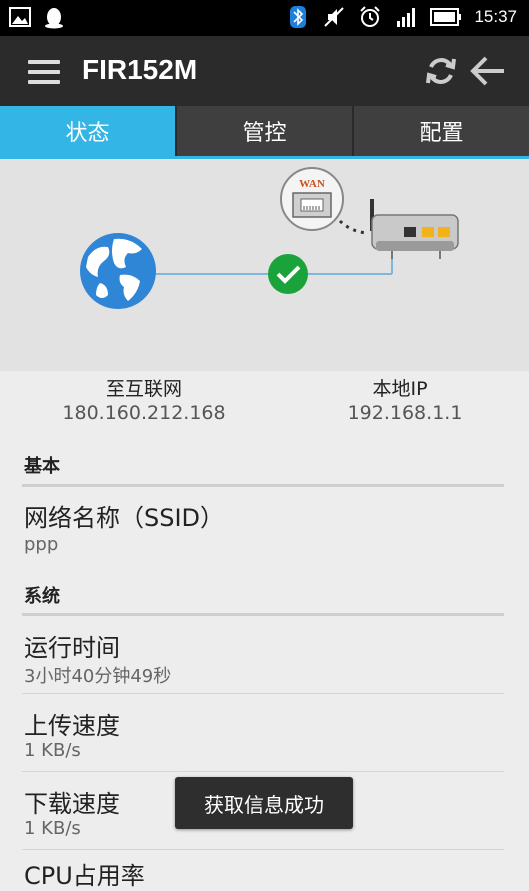  Describe the element at coordinates (298, 17) in the screenshot. I see `bluetooth-icon` at that location.